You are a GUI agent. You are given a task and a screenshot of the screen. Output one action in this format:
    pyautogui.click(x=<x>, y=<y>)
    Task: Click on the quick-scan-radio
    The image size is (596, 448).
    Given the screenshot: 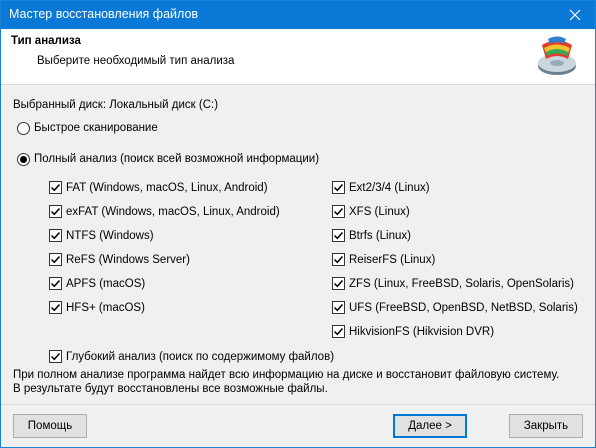 What is the action you would take?
    pyautogui.click(x=23, y=128)
    